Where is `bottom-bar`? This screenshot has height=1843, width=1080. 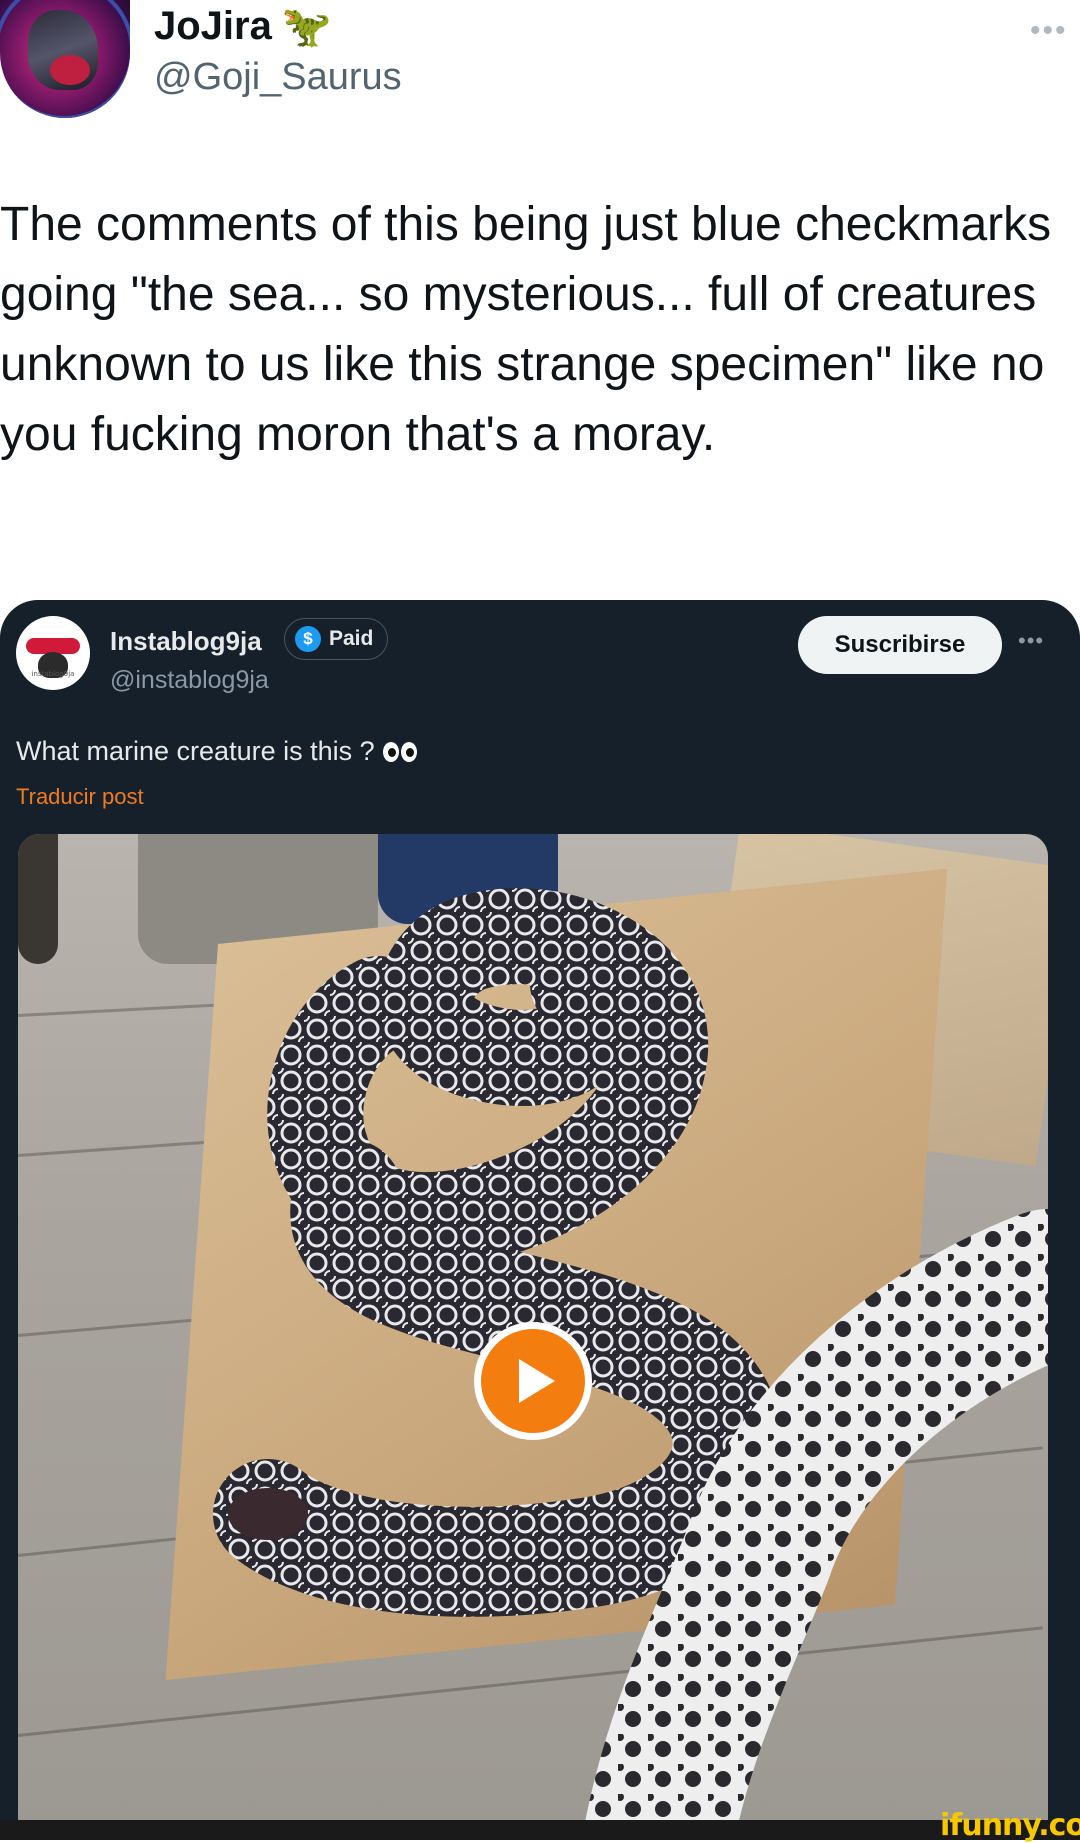
bottom-bar is located at coordinates (540, 1830).